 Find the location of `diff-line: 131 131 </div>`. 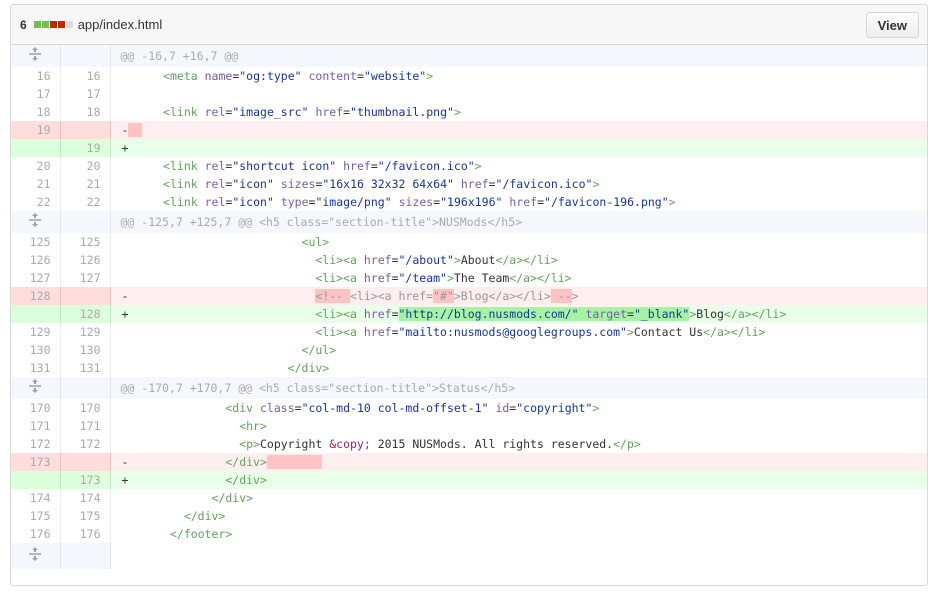

diff-line: 131 131 </div> is located at coordinates (469, 368).